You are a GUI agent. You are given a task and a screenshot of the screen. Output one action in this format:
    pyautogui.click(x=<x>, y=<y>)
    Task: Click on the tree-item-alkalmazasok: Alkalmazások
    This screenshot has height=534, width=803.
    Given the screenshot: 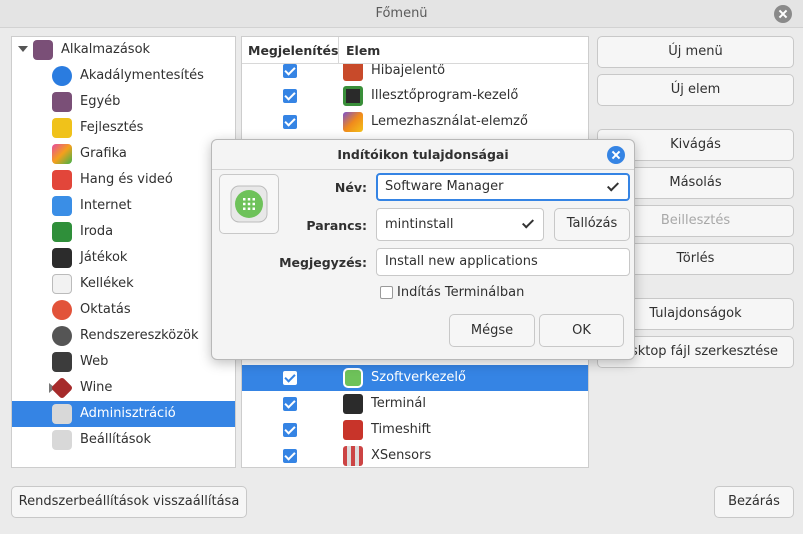 What is the action you would take?
    pyautogui.click(x=123, y=50)
    